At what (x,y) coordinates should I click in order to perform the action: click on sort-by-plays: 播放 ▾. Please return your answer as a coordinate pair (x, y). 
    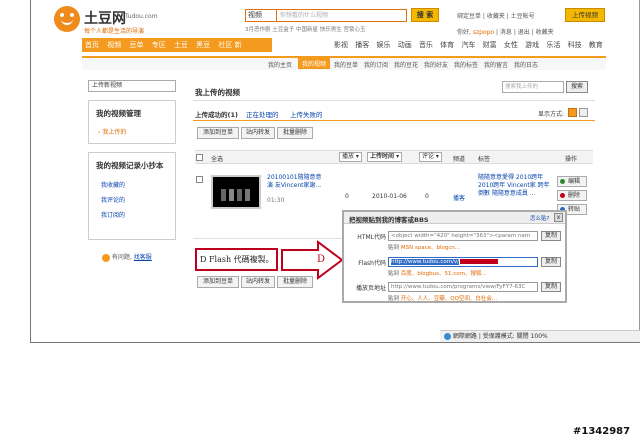
    Looking at the image, I should click on (350, 157).